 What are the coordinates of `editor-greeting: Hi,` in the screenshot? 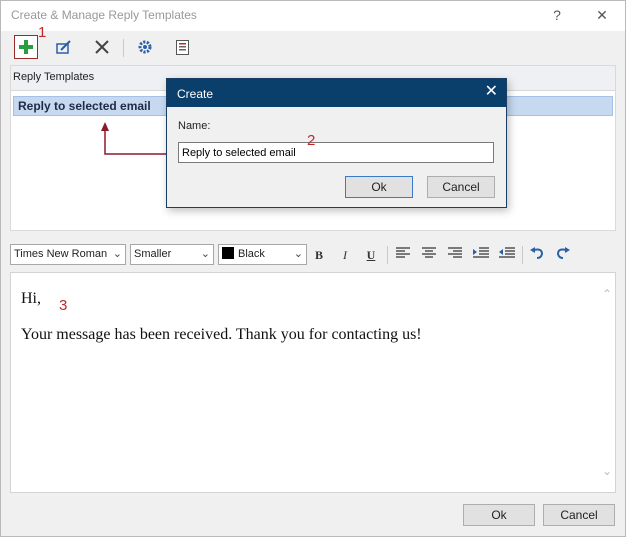 It's located at (31, 298).